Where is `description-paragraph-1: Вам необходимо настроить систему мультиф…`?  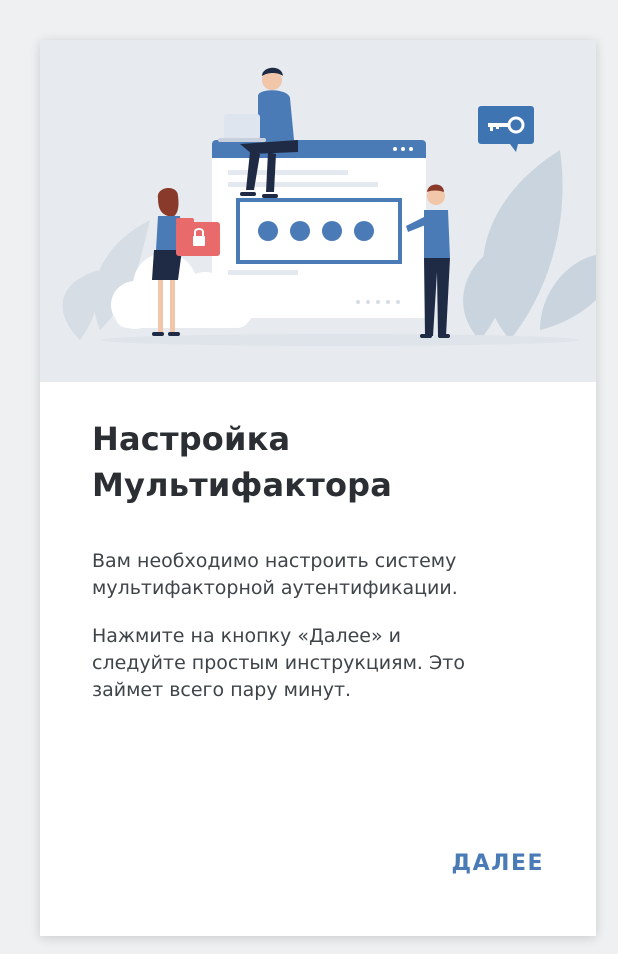
description-paragraph-1: Вам необходимо настроить систему мультиф… is located at coordinates (322, 575).